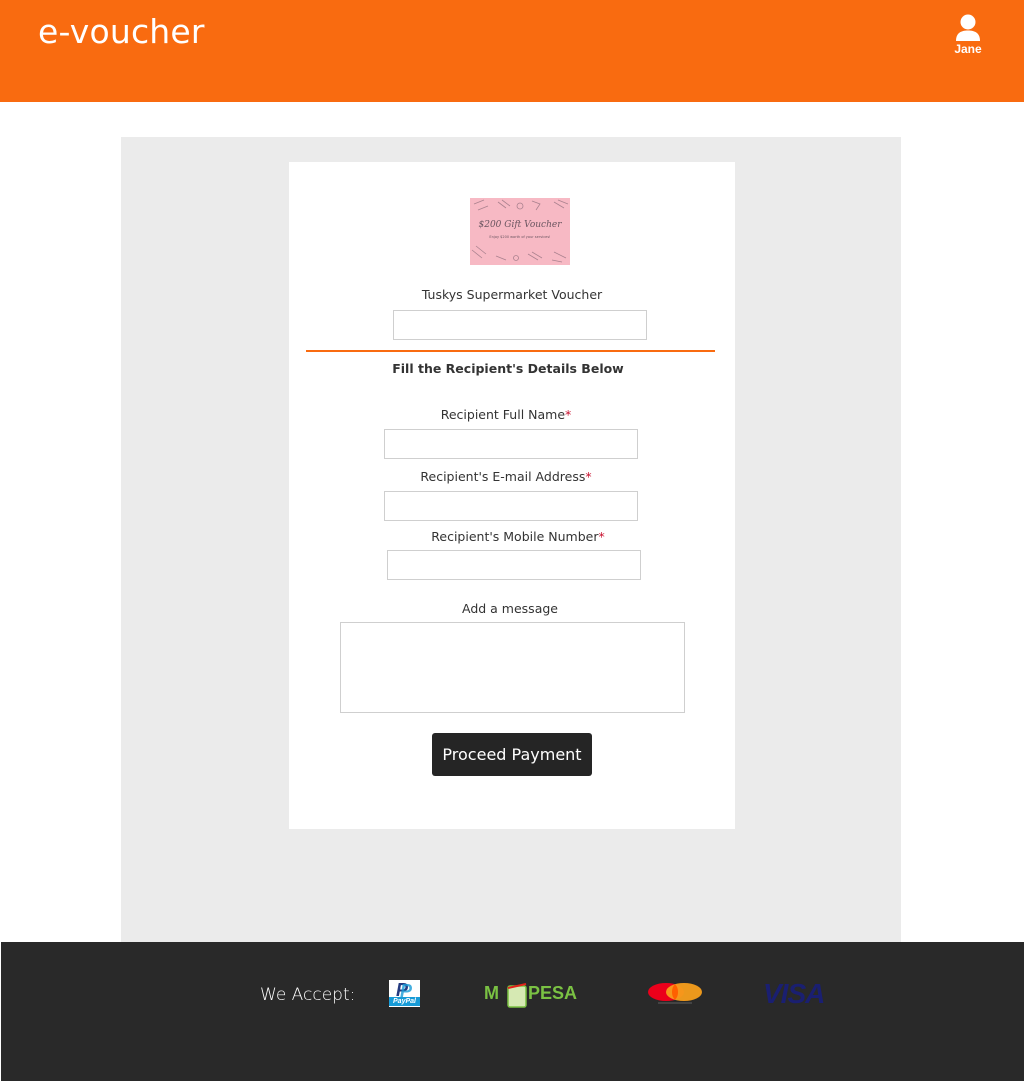  I want to click on voucher-image-subtitle: Enjoy $200 worth of your services!, so click(520, 237).